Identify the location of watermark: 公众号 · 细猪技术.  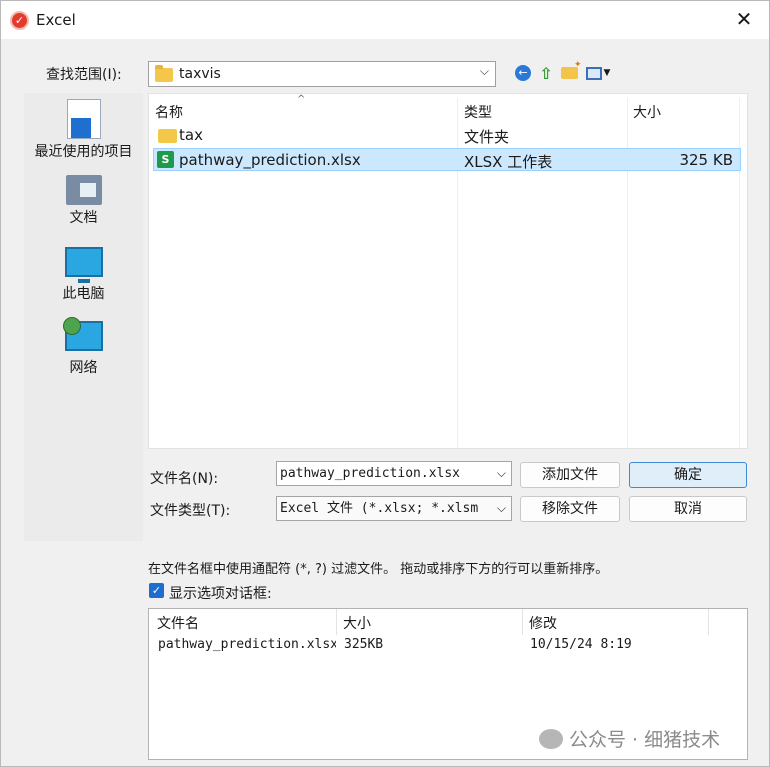
(629, 738).